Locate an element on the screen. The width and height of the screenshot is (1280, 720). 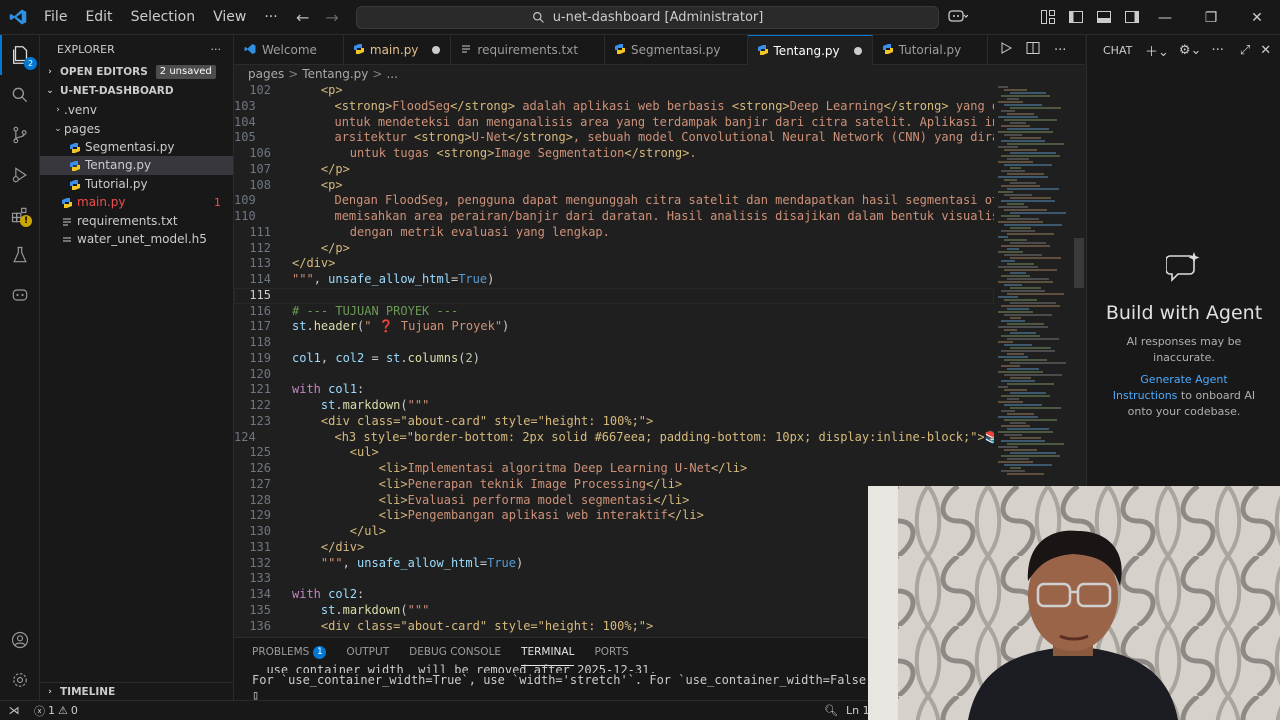
tab-tutorial-py: Tutorial.py is located at coordinates (931, 50).